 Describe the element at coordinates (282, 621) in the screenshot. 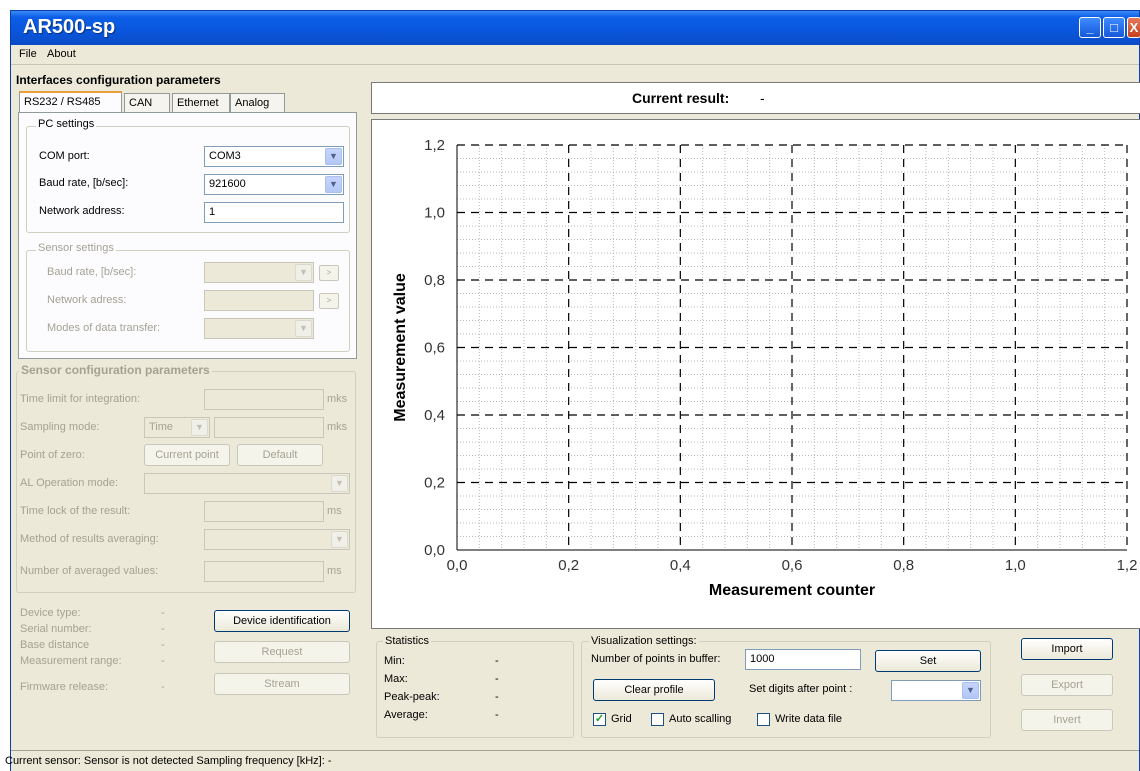

I see `device-identification-button: Device identification` at that location.